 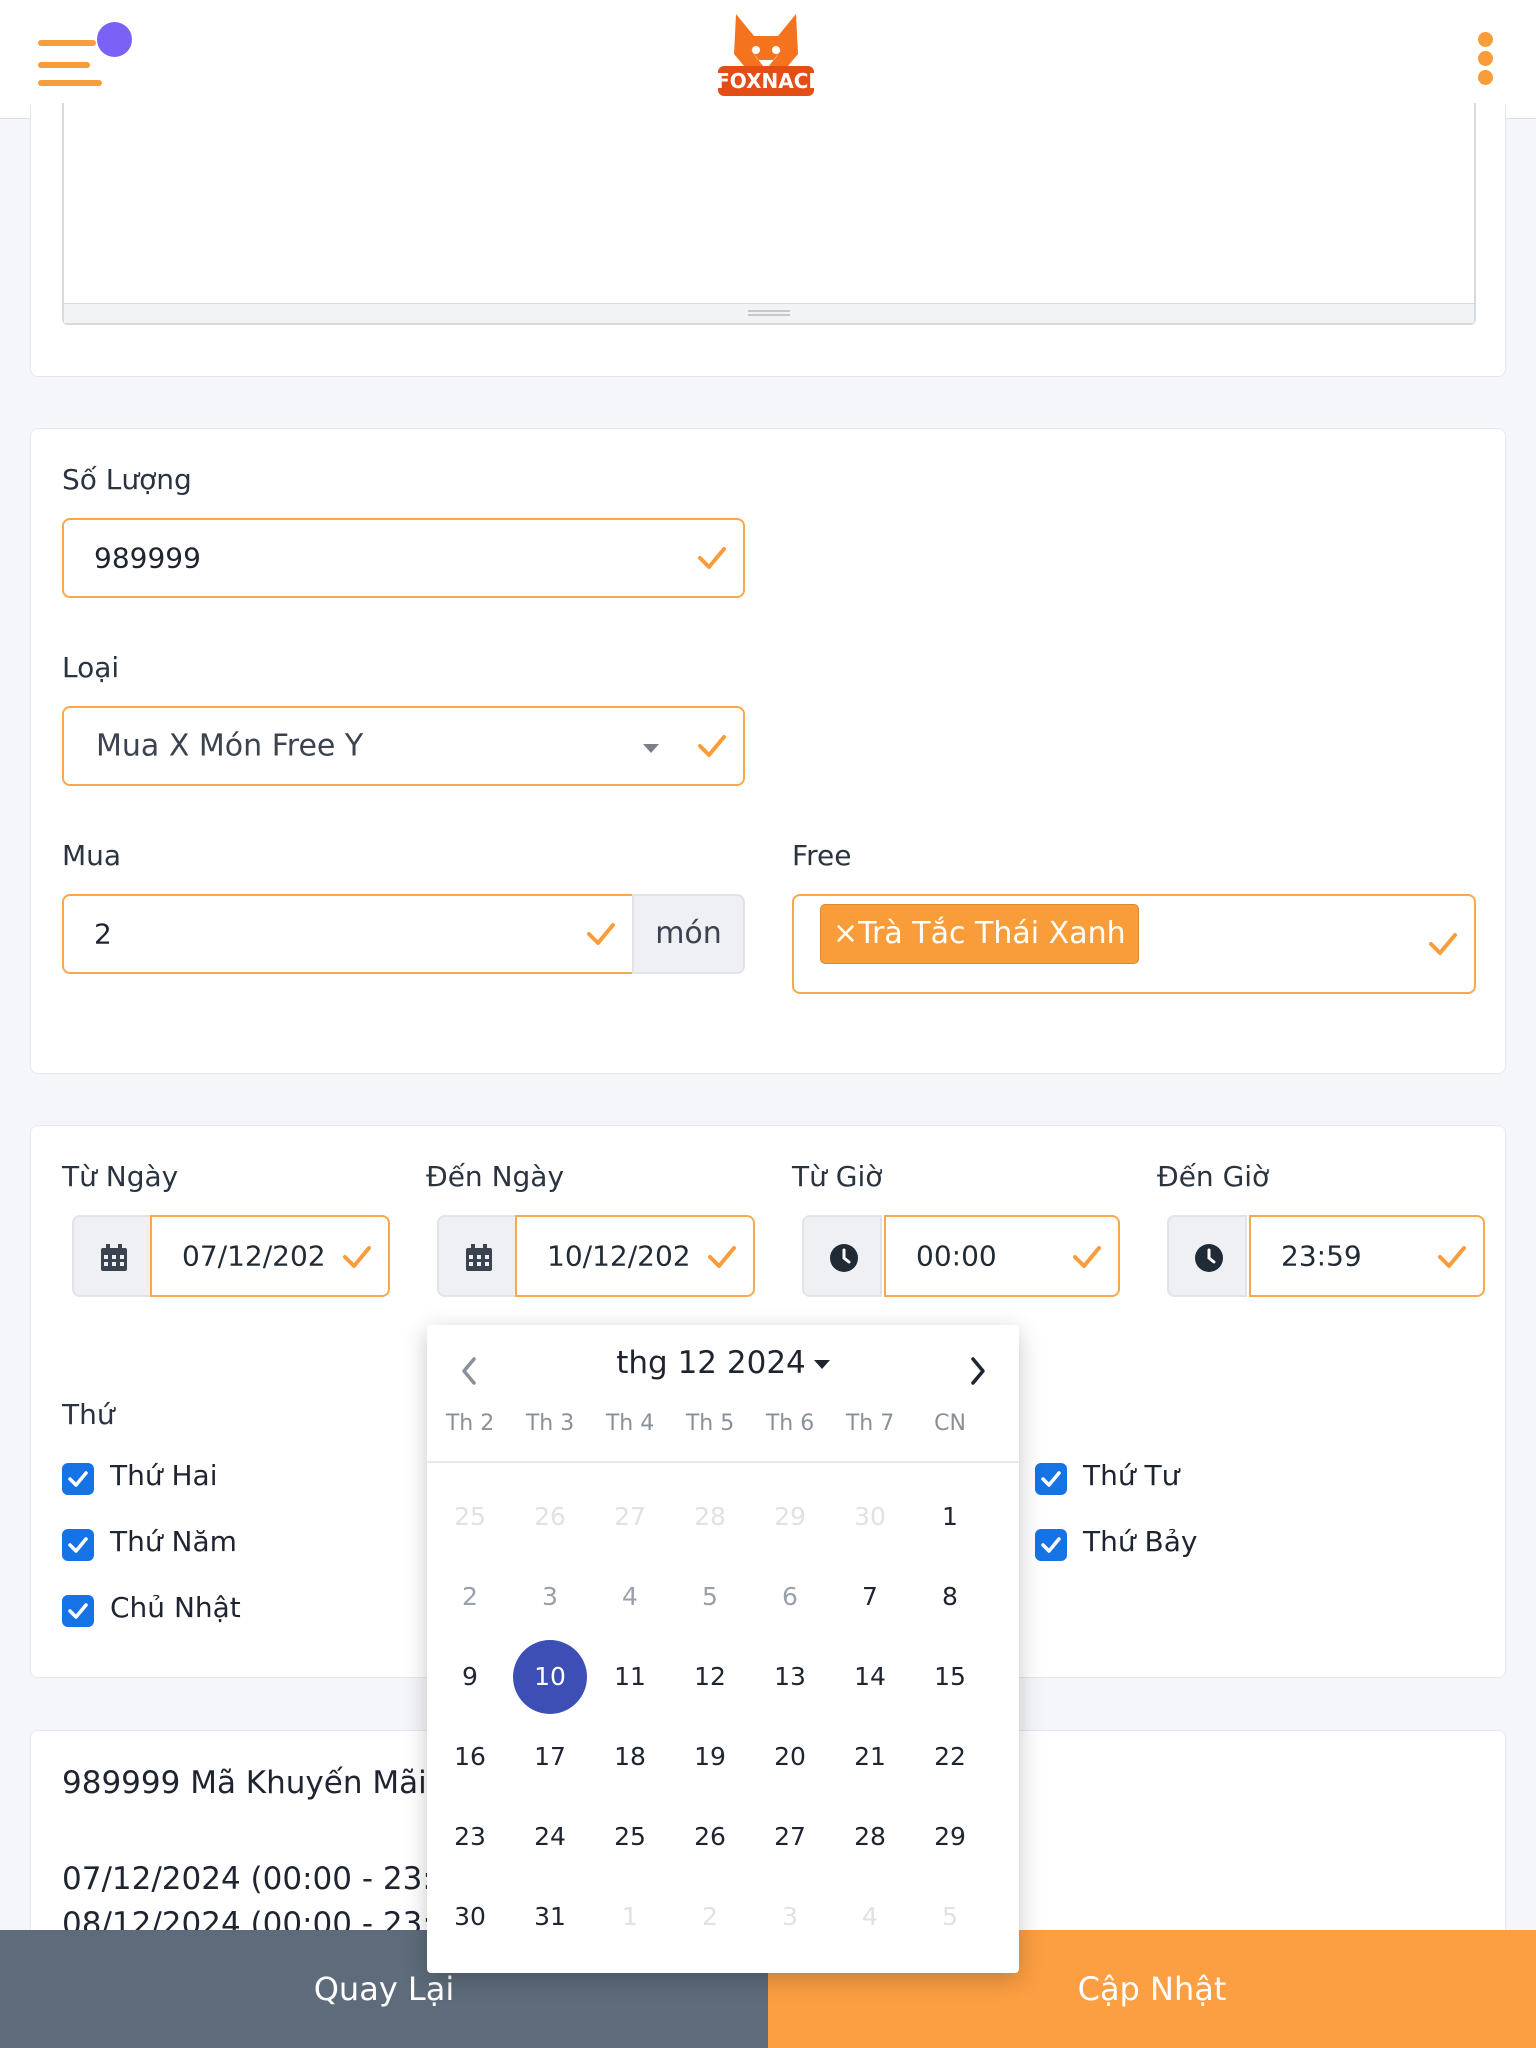 I want to click on day-cell: 2, so click(x=470, y=1597).